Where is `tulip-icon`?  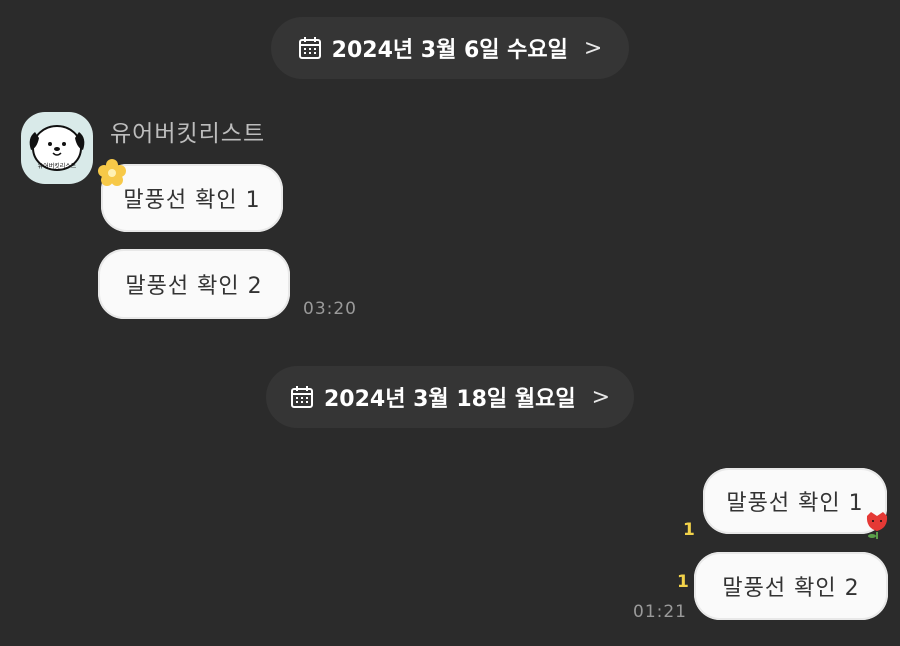 tulip-icon is located at coordinates (877, 524).